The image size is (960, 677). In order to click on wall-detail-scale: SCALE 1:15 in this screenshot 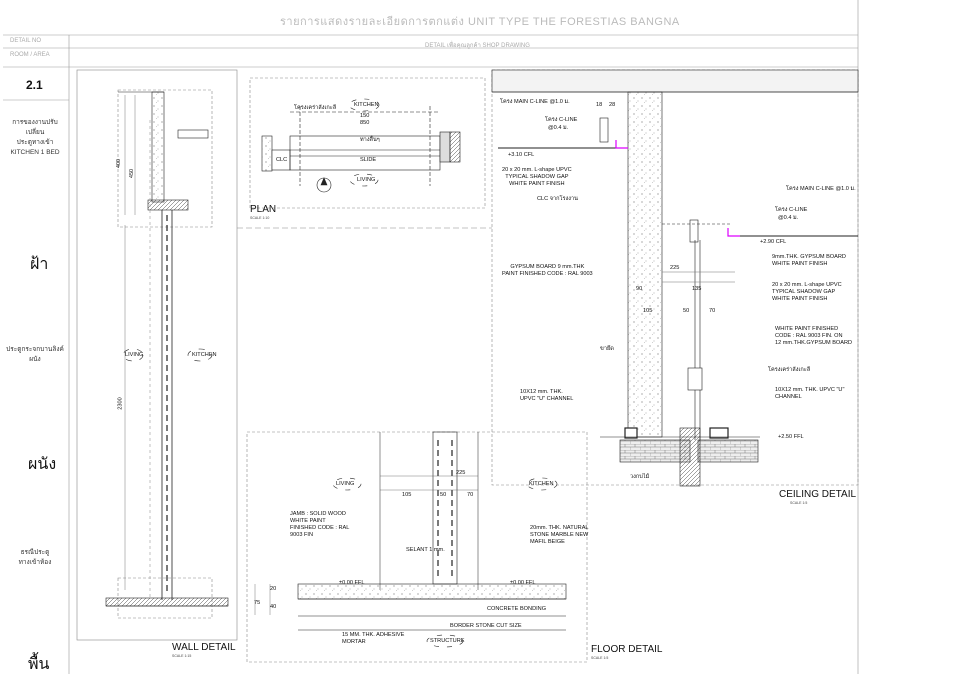, I will do `click(182, 656)`.